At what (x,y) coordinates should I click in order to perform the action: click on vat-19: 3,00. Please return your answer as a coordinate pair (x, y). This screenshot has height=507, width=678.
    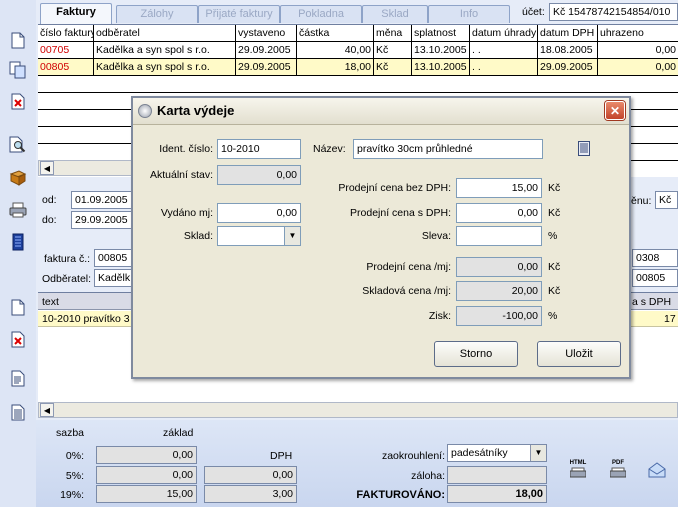
    Looking at the image, I should click on (250, 494).